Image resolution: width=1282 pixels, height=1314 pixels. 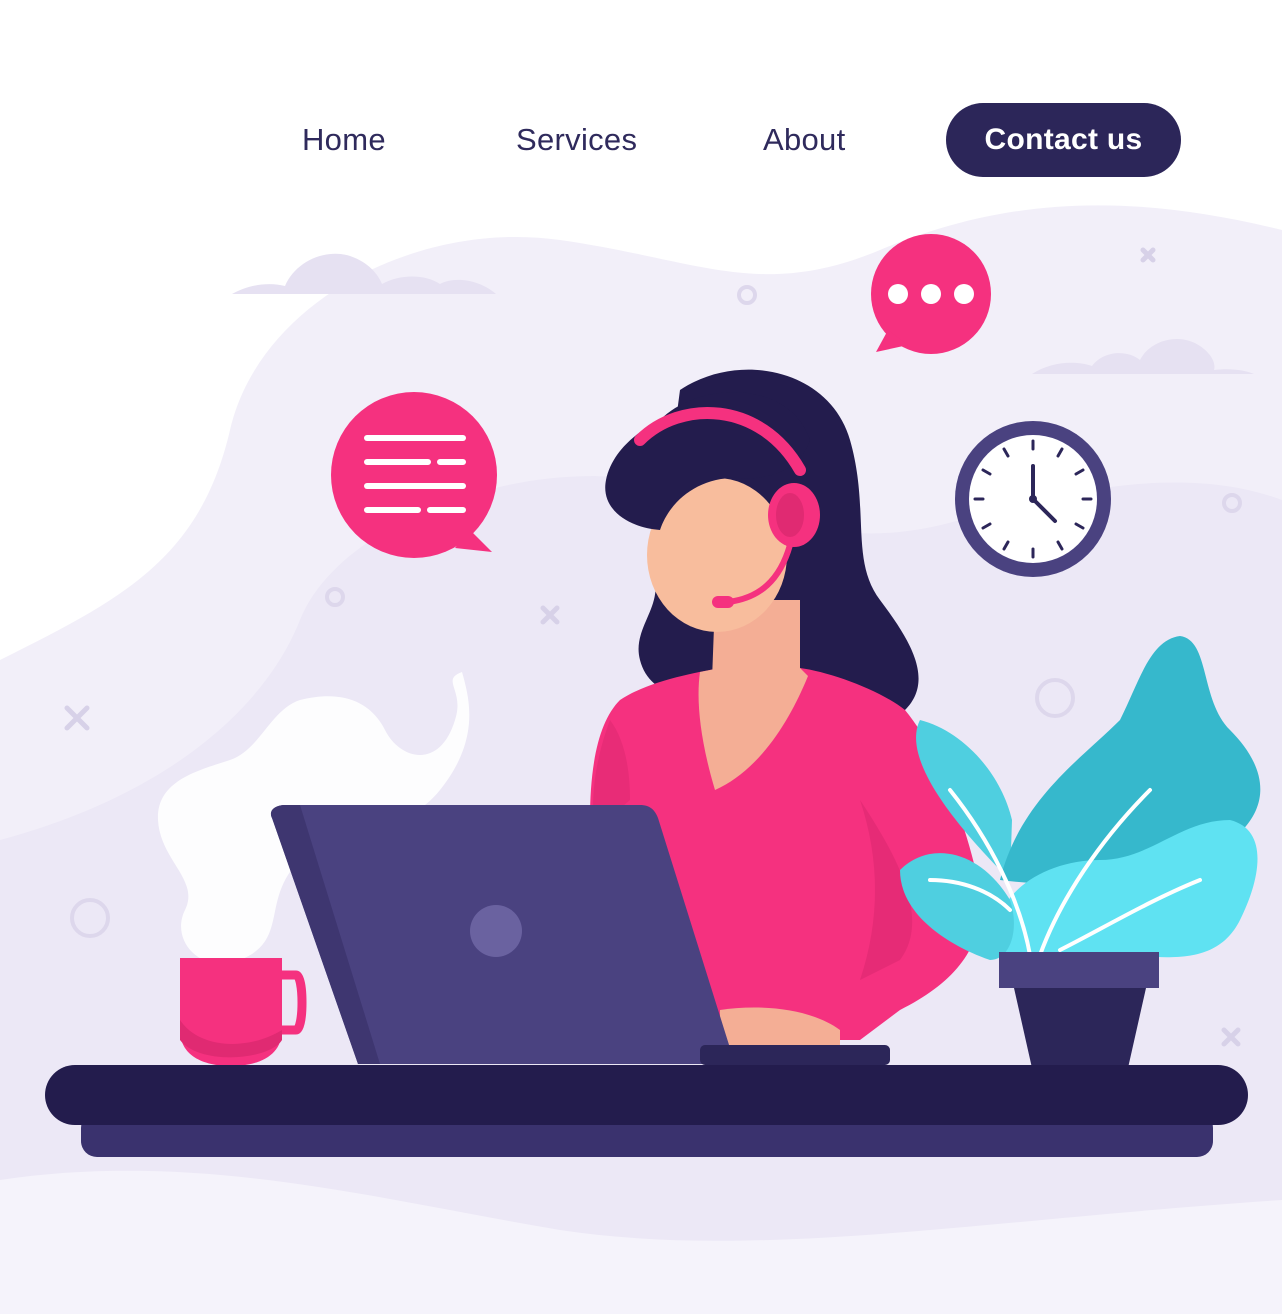 What do you see at coordinates (646, 1111) in the screenshot?
I see `desk` at bounding box center [646, 1111].